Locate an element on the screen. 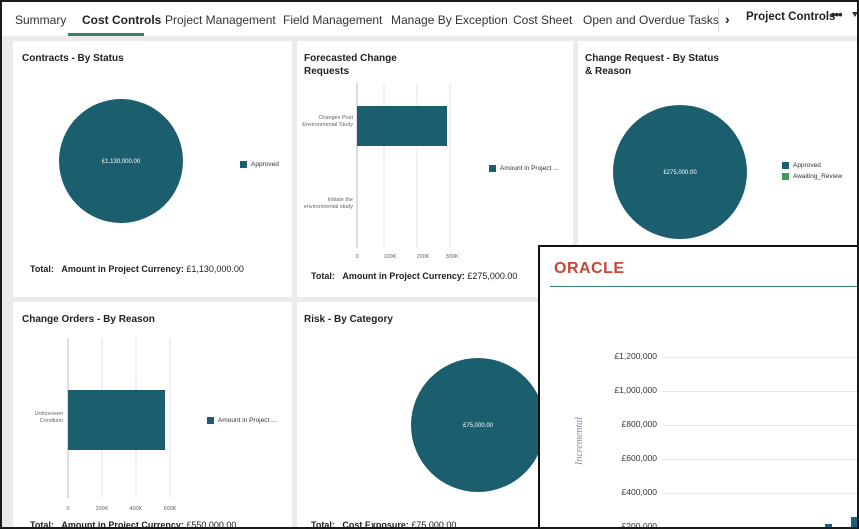 This screenshot has height=529, width=859. contracts-pie-chart: £1,130,000.00 is located at coordinates (121, 161).